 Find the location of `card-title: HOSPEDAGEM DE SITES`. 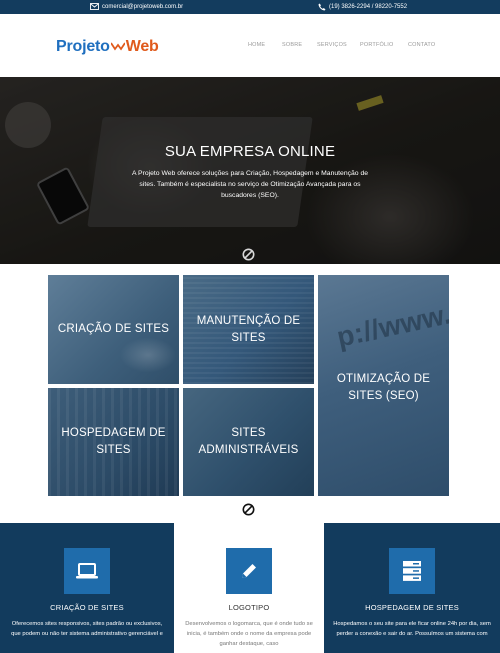

card-title: HOSPEDAGEM DE SITES is located at coordinates (412, 607).